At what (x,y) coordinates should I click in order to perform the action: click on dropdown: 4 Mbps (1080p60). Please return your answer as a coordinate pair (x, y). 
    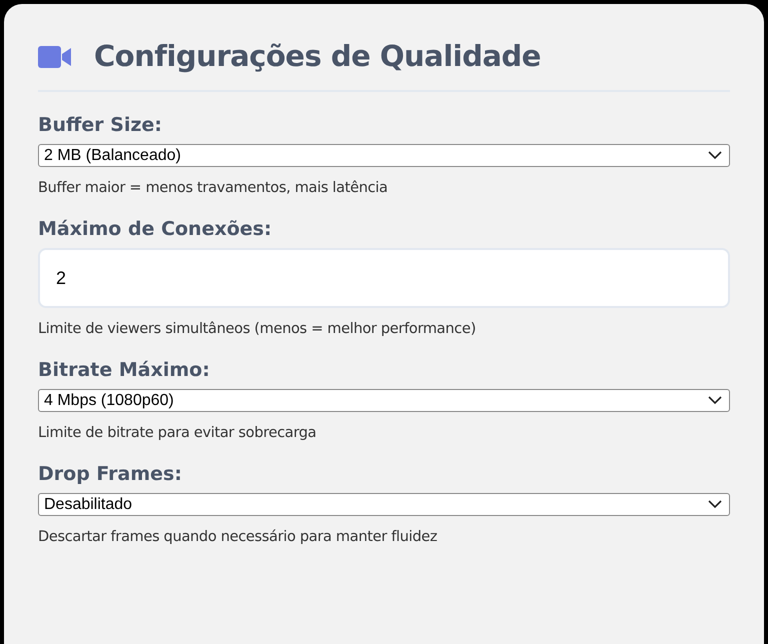
    Looking at the image, I should click on (384, 400).